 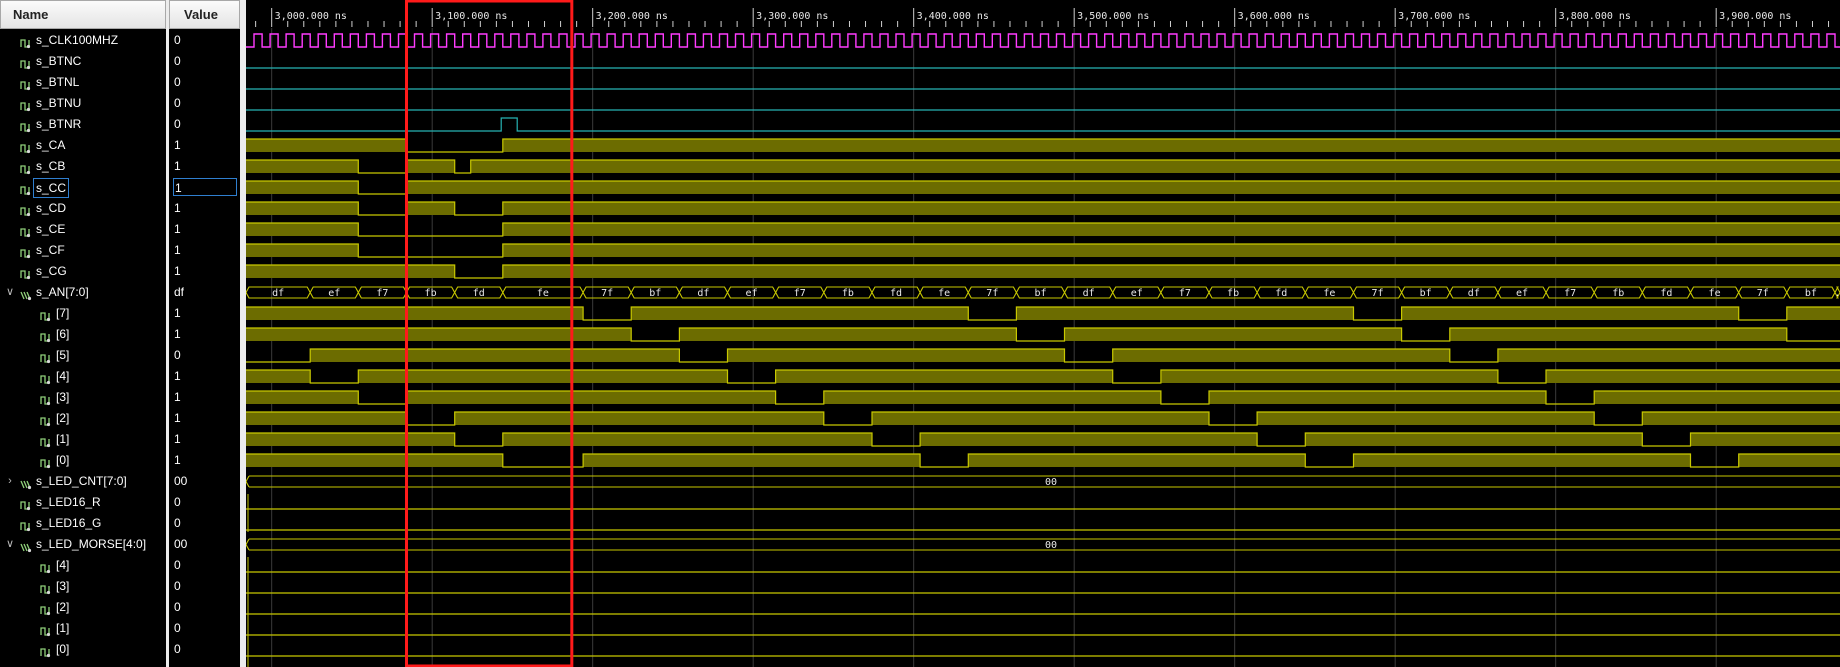 What do you see at coordinates (83, 40) in the screenshot?
I see `signal-row: s_CLK100MHZ` at bounding box center [83, 40].